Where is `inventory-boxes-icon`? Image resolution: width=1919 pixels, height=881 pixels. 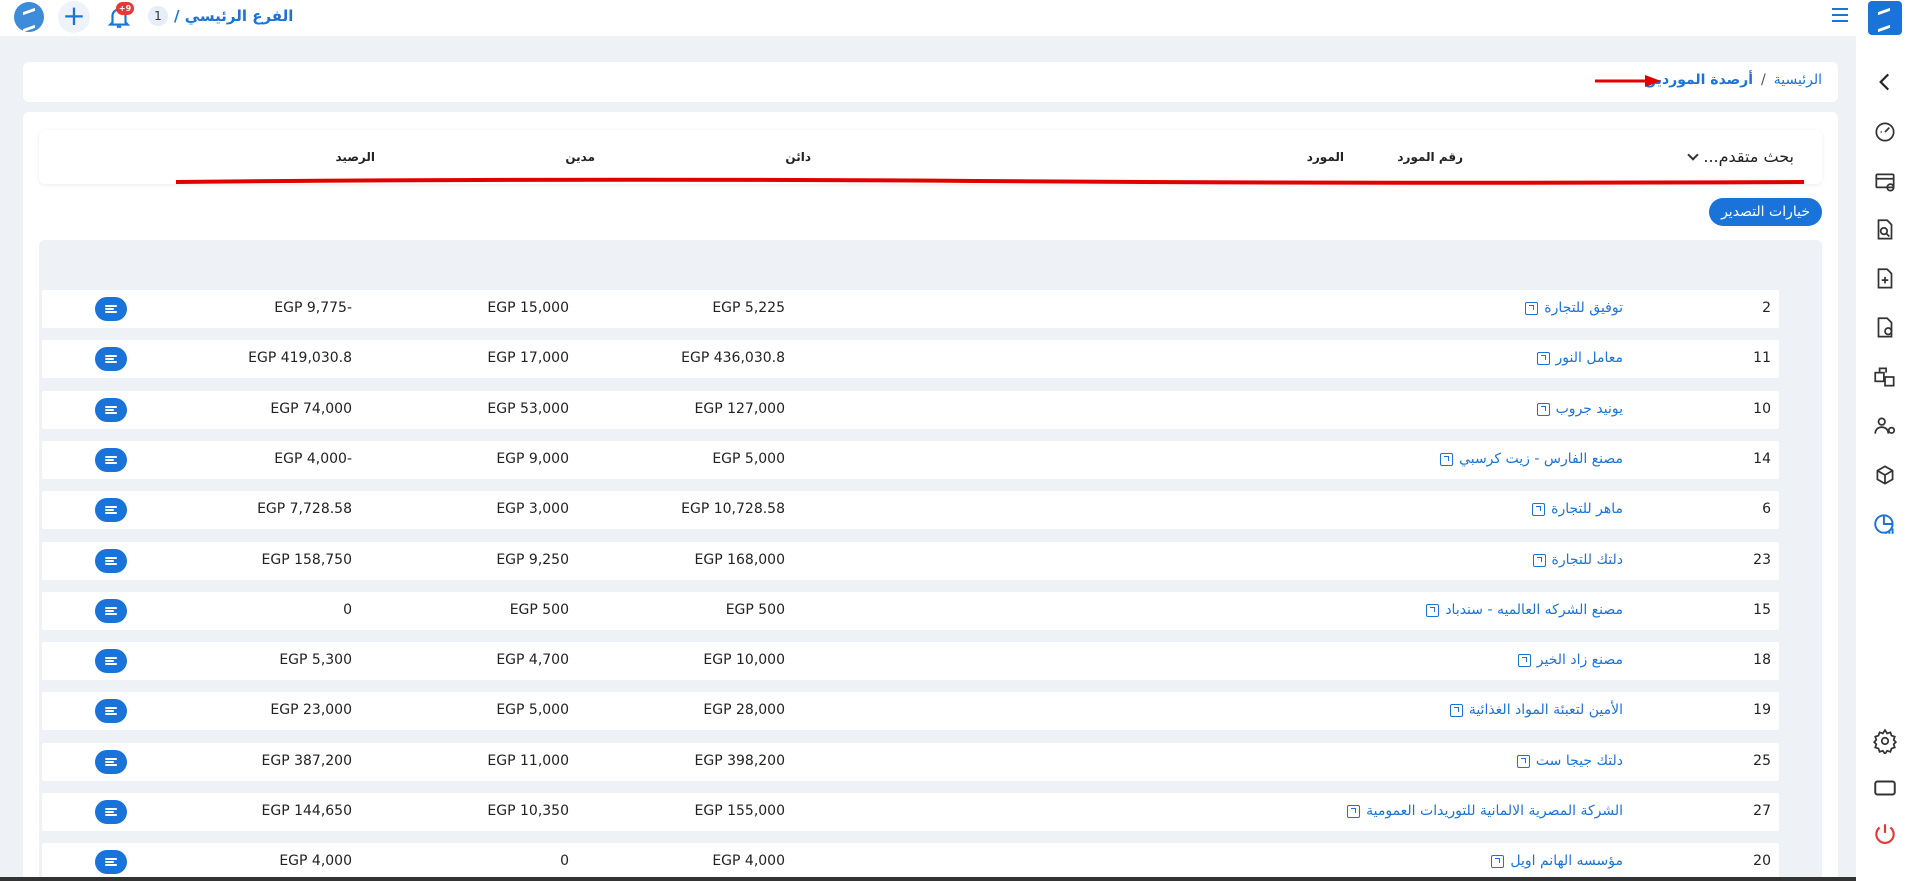
inventory-boxes-icon is located at coordinates (1885, 377).